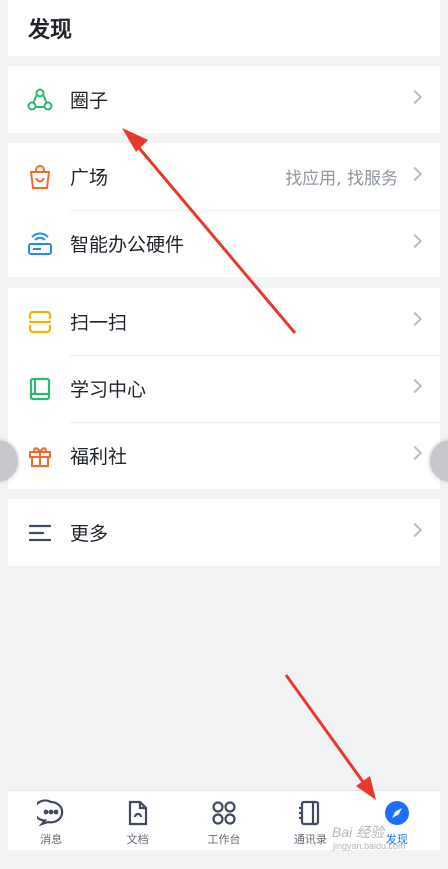  What do you see at coordinates (310, 813) in the screenshot?
I see `contacts-icon` at bounding box center [310, 813].